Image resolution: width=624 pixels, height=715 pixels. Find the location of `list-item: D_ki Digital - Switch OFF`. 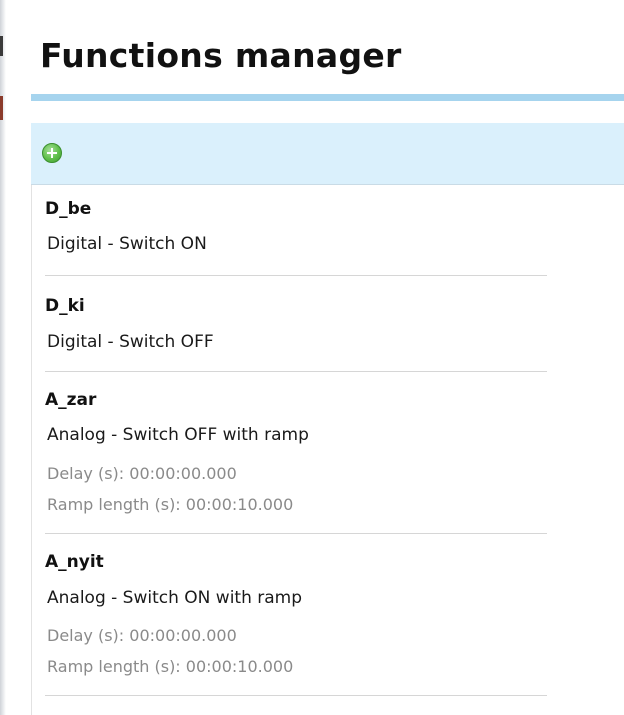

list-item: D_ki Digital - Switch OFF is located at coordinates (296, 324).